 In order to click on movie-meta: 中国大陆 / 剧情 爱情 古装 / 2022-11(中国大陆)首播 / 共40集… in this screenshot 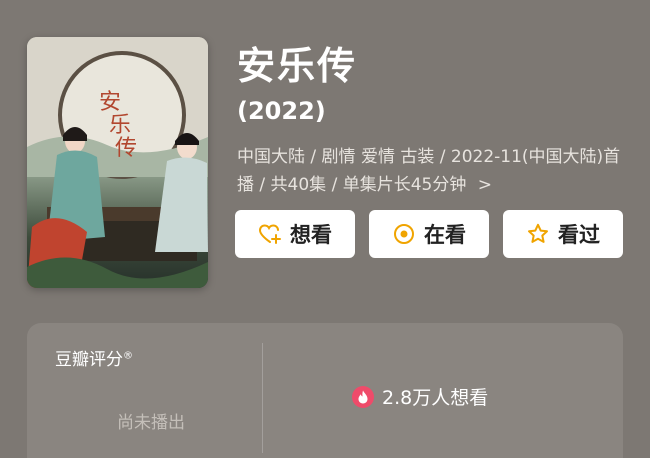, I will do `click(432, 171)`.